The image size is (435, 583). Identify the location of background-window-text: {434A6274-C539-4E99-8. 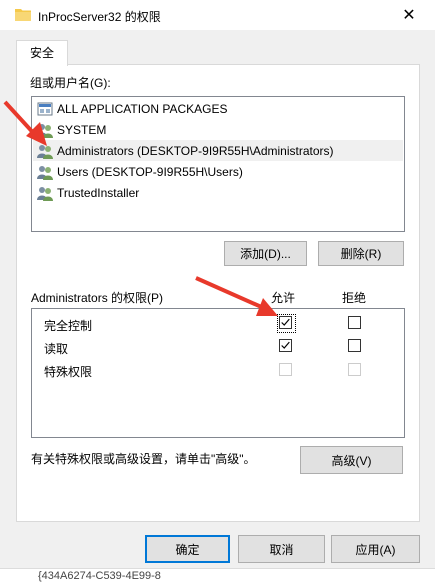
(99, 576).